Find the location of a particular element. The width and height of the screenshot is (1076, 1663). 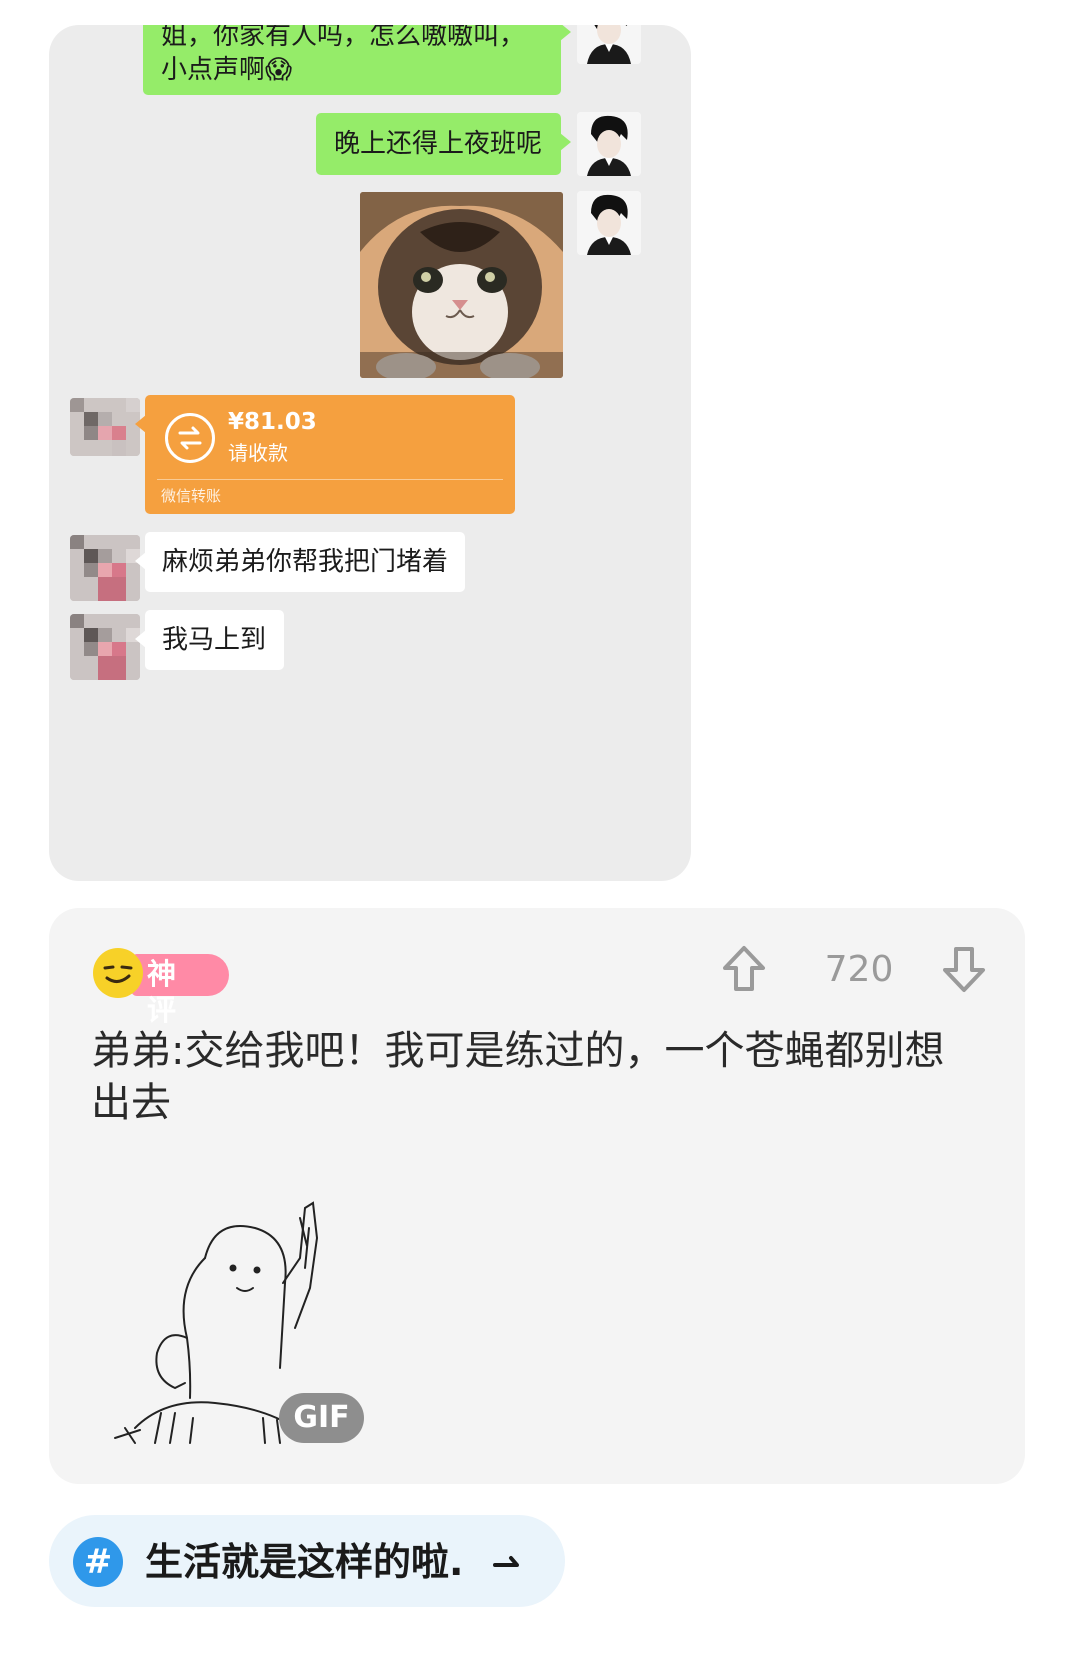

exchange-circle-icon is located at coordinates (190, 438).